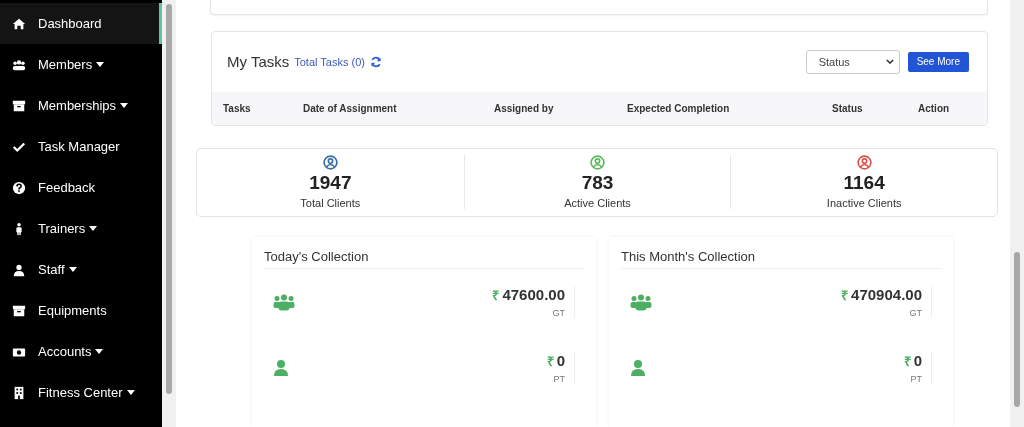 The height and width of the screenshot is (427, 1024). I want to click on stat-value: 783, so click(597, 183).